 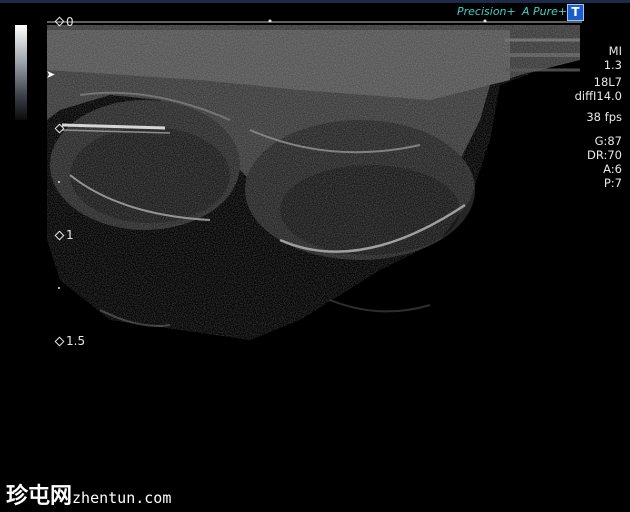 What do you see at coordinates (76, 341) in the screenshot?
I see `depth-label-1-5: 1.5` at bounding box center [76, 341].